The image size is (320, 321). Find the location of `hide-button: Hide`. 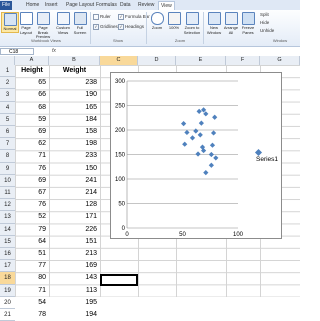

hide-button: Hide is located at coordinates (264, 22).